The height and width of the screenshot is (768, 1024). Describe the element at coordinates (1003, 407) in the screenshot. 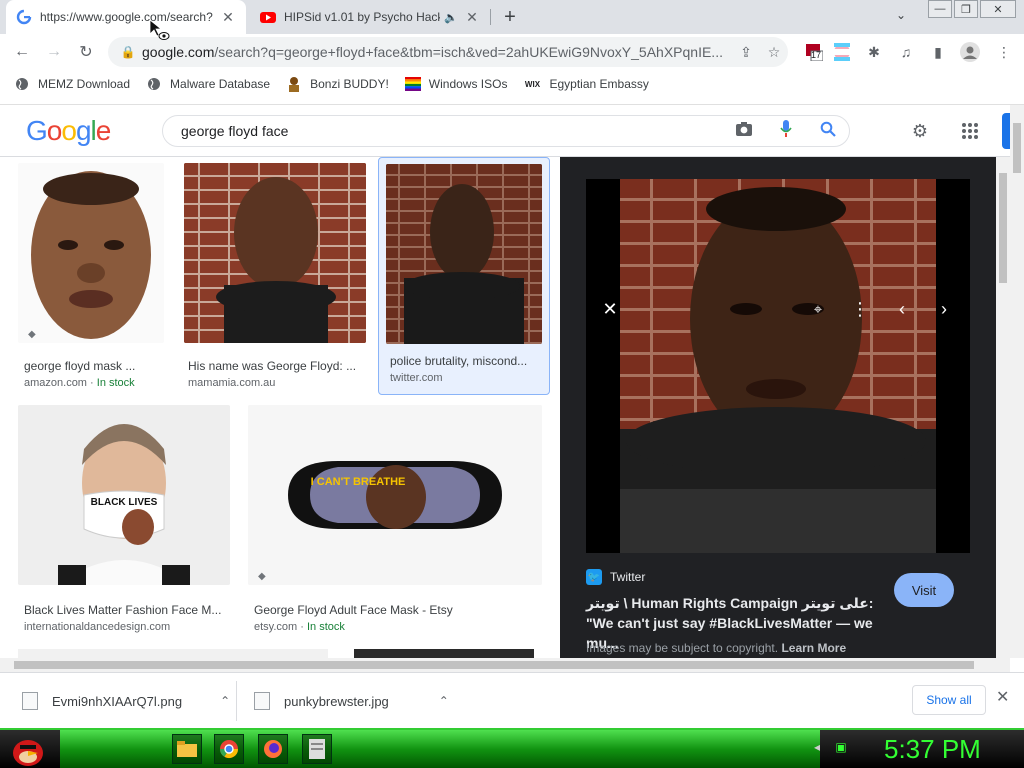

I see `preview-scrollbar` at that location.